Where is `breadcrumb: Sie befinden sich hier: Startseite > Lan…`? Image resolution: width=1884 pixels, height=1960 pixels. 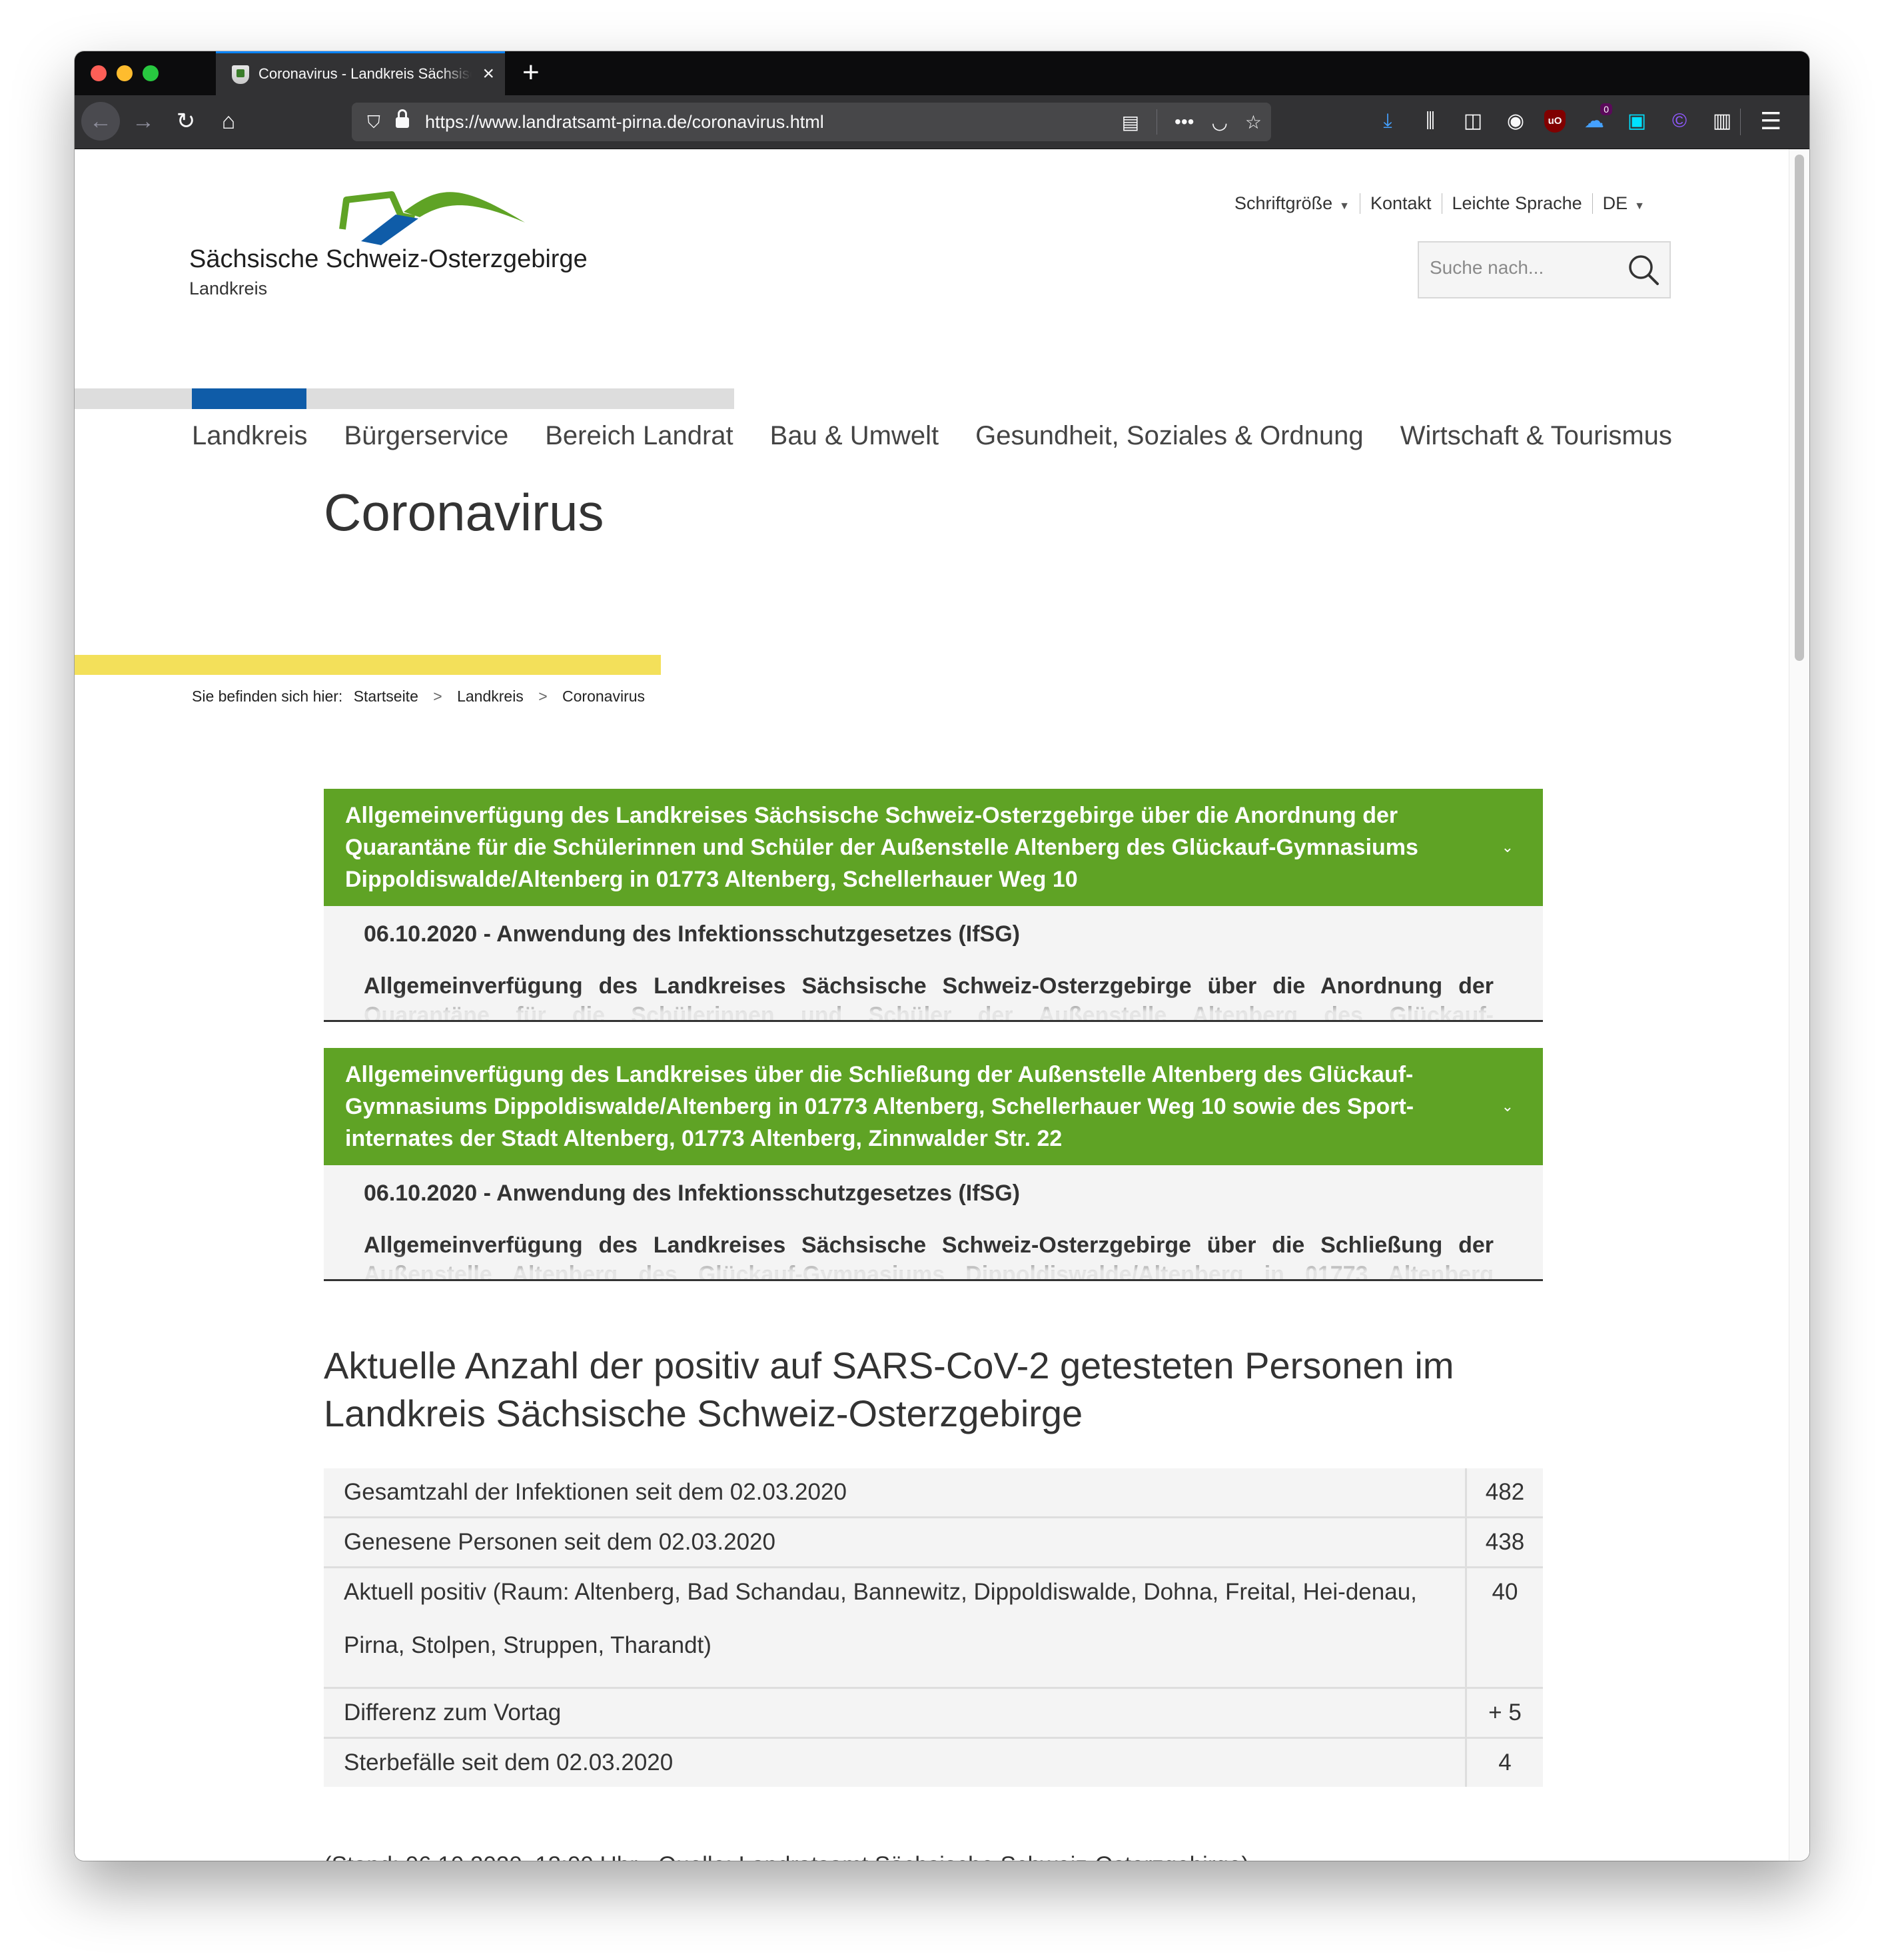 breadcrumb: Sie befinden sich hier: Startseite > Lan… is located at coordinates (418, 697).